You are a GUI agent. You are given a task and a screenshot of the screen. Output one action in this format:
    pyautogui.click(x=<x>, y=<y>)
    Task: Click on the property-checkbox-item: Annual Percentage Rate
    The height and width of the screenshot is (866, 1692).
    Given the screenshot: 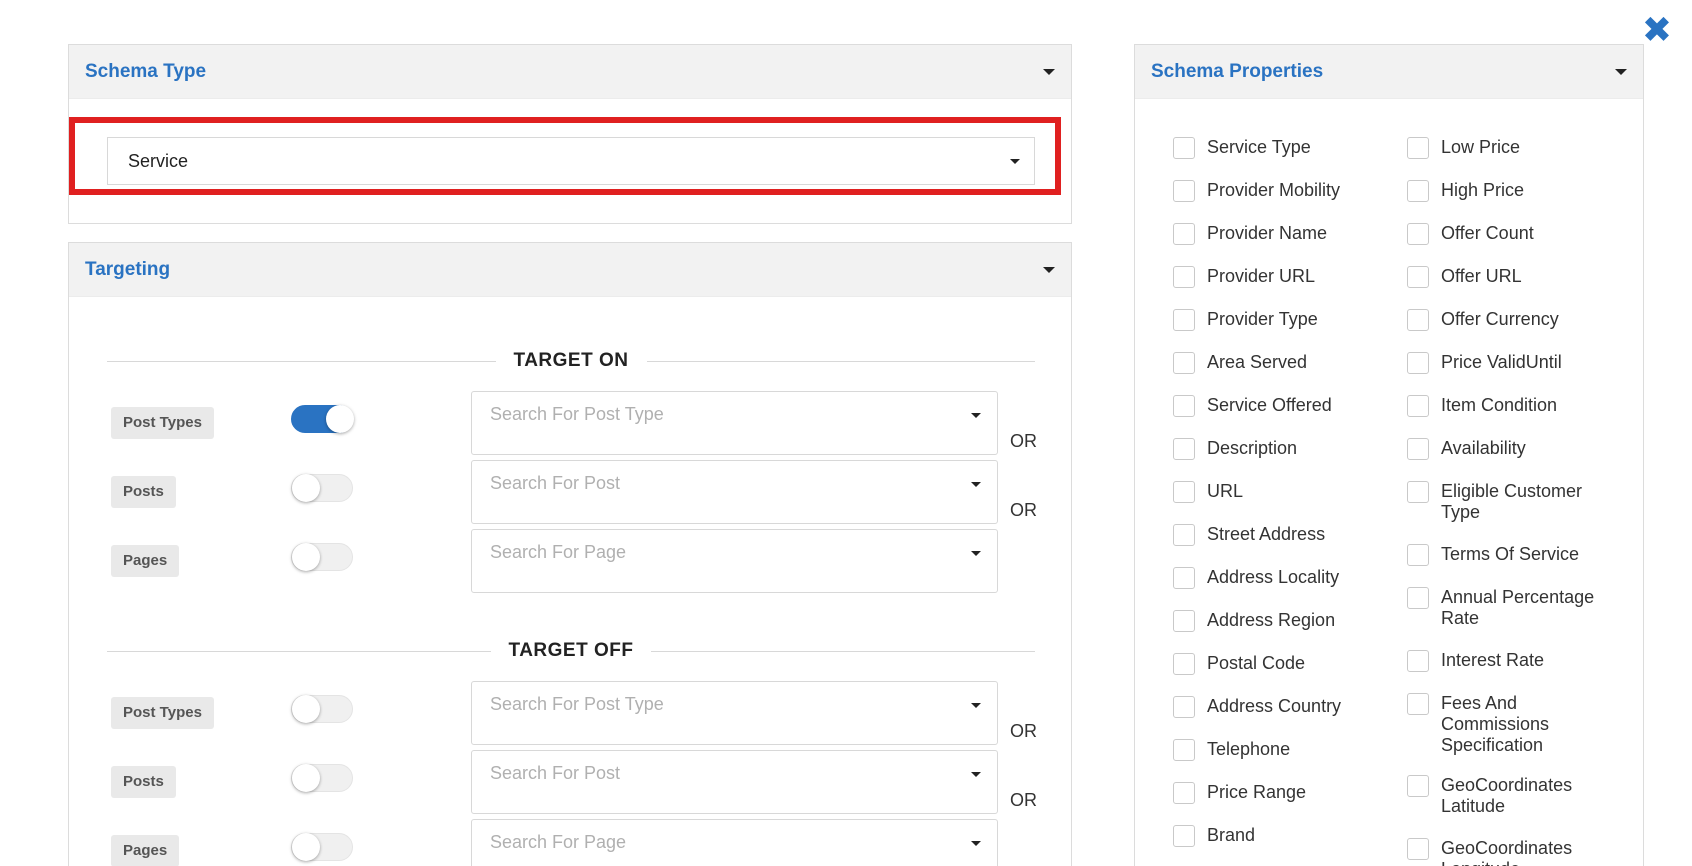 What is the action you would take?
    pyautogui.click(x=1512, y=608)
    